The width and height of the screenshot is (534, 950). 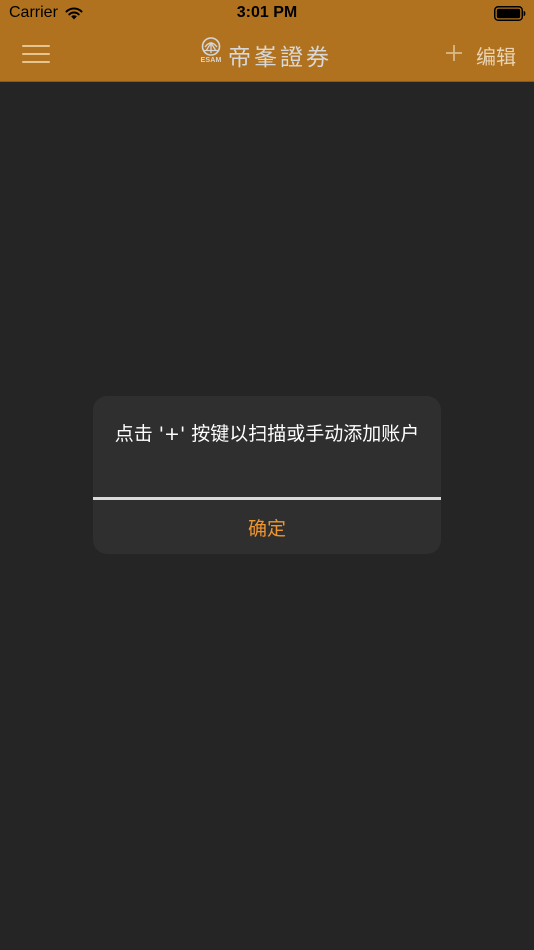 I want to click on app-header: Carrier 3:01 PM ESAM 帝峯證券 编辑, so click(x=267, y=41).